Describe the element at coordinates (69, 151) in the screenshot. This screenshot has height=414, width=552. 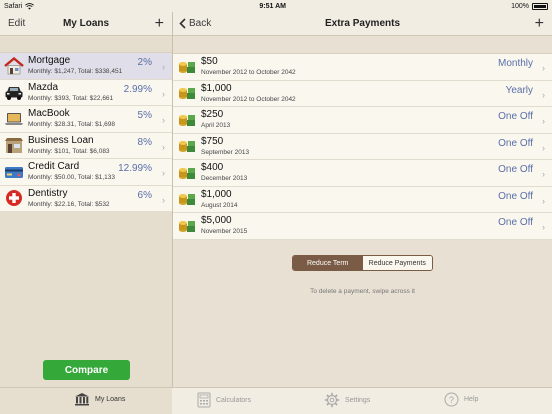
I see `loan-detail: Monthly: $101, Total: $6,083` at that location.